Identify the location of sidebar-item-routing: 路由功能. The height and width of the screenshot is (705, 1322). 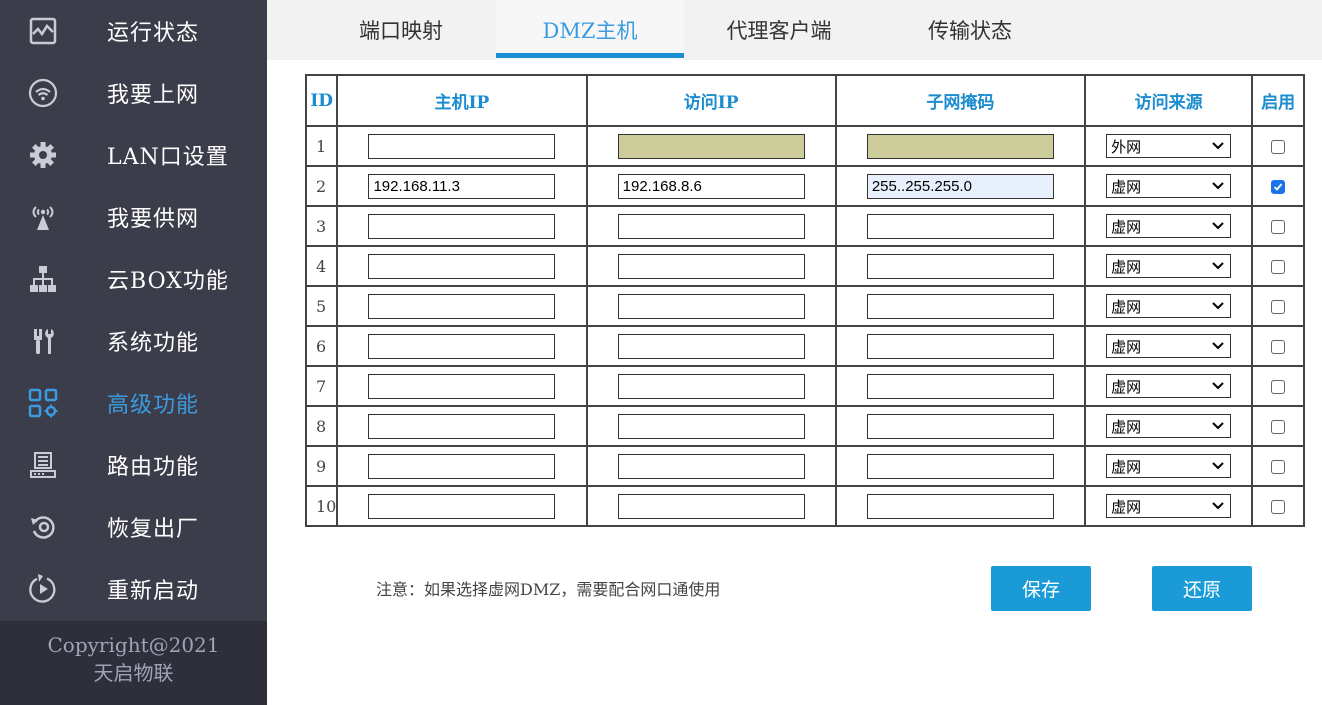
(133, 465).